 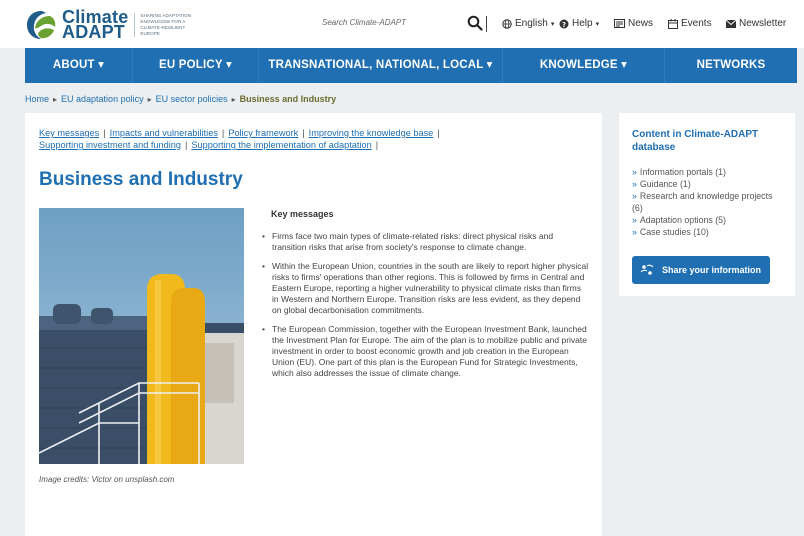 I want to click on language-label: English, so click(x=531, y=23).